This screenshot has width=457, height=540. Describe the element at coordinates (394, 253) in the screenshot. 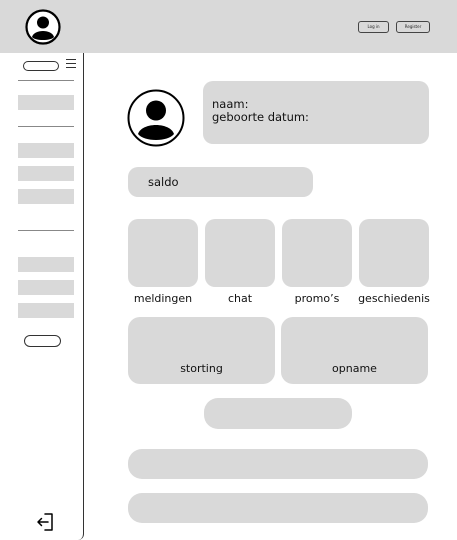

I see `history-tile` at that location.